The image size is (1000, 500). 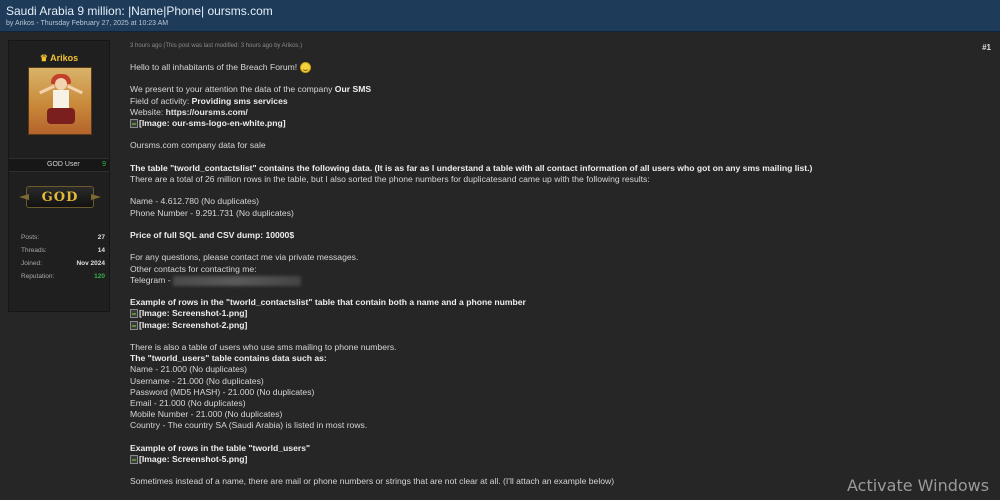 What do you see at coordinates (212, 212) in the screenshot?
I see `phone-count: Phone Number - 9.291.731 (No duplicates)` at bounding box center [212, 212].